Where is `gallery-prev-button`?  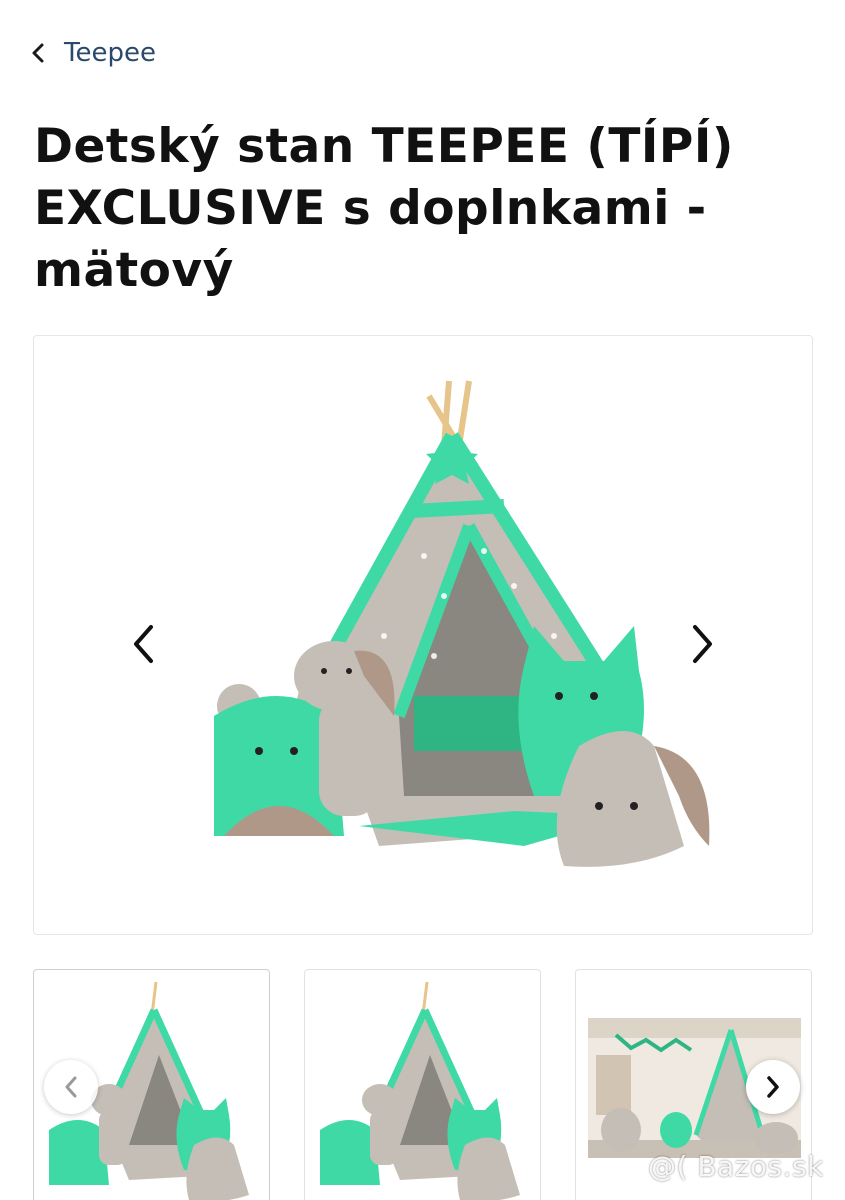
gallery-prev-button is located at coordinates (144, 644).